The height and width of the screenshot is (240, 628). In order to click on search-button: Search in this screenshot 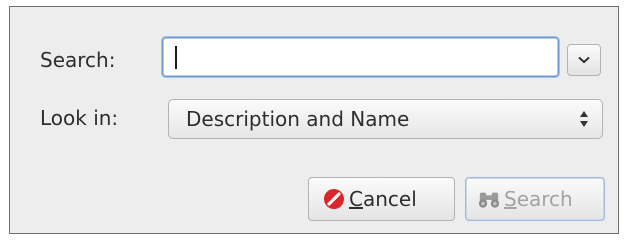, I will do `click(535, 199)`.